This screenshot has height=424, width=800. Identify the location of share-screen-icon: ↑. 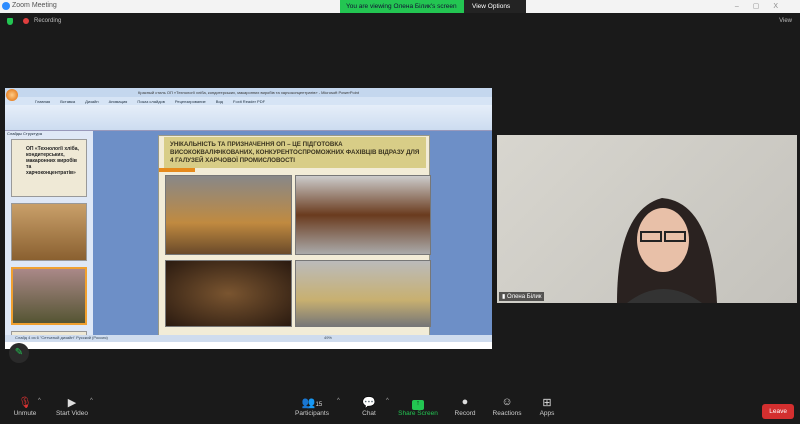
(418, 403).